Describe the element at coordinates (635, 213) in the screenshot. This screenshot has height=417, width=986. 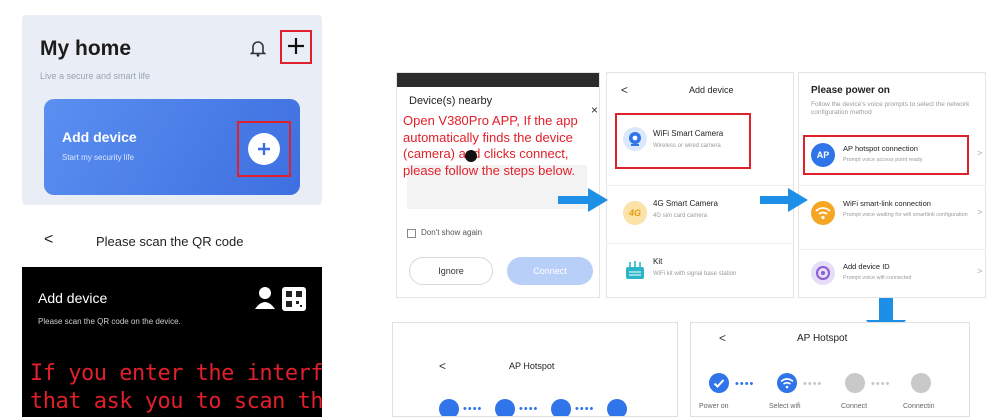
I see `4g-icon: 4G` at that location.